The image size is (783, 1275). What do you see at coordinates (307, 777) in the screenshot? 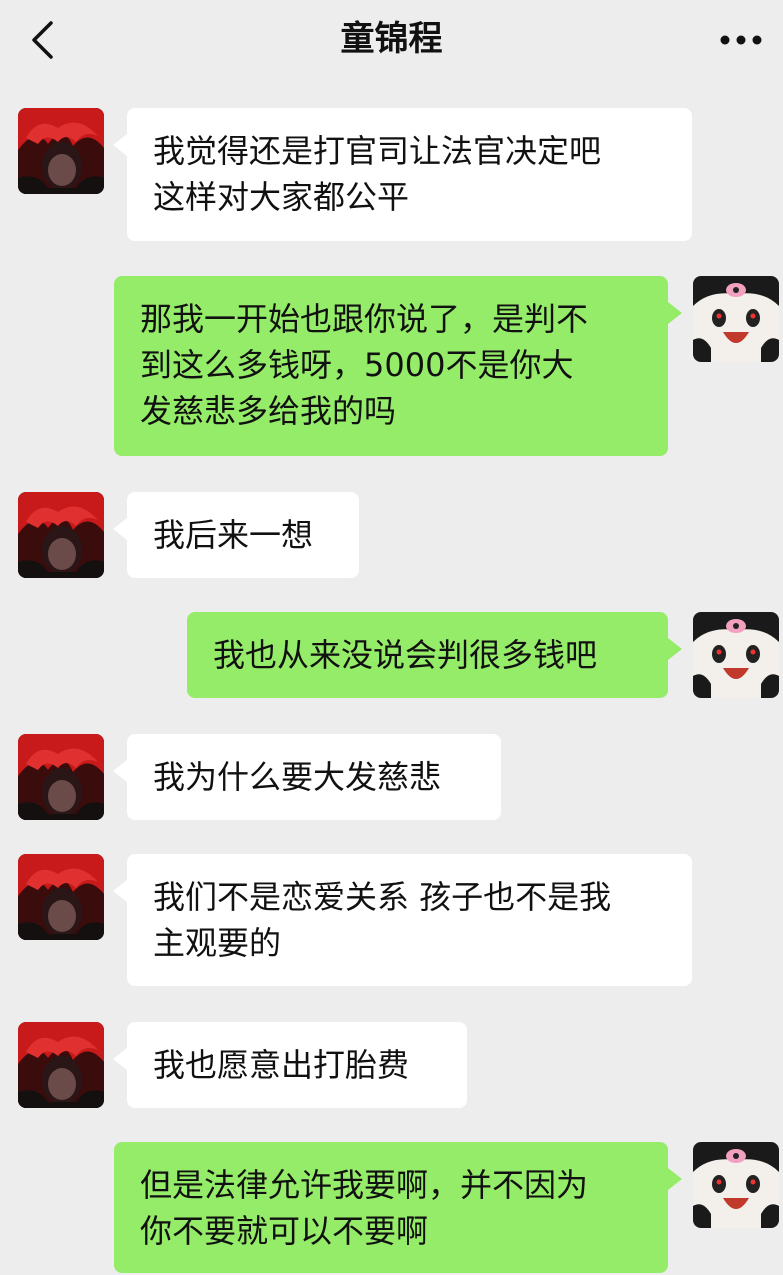
I see `incoming-message-bubble: 我为什么要大发慈悲` at bounding box center [307, 777].